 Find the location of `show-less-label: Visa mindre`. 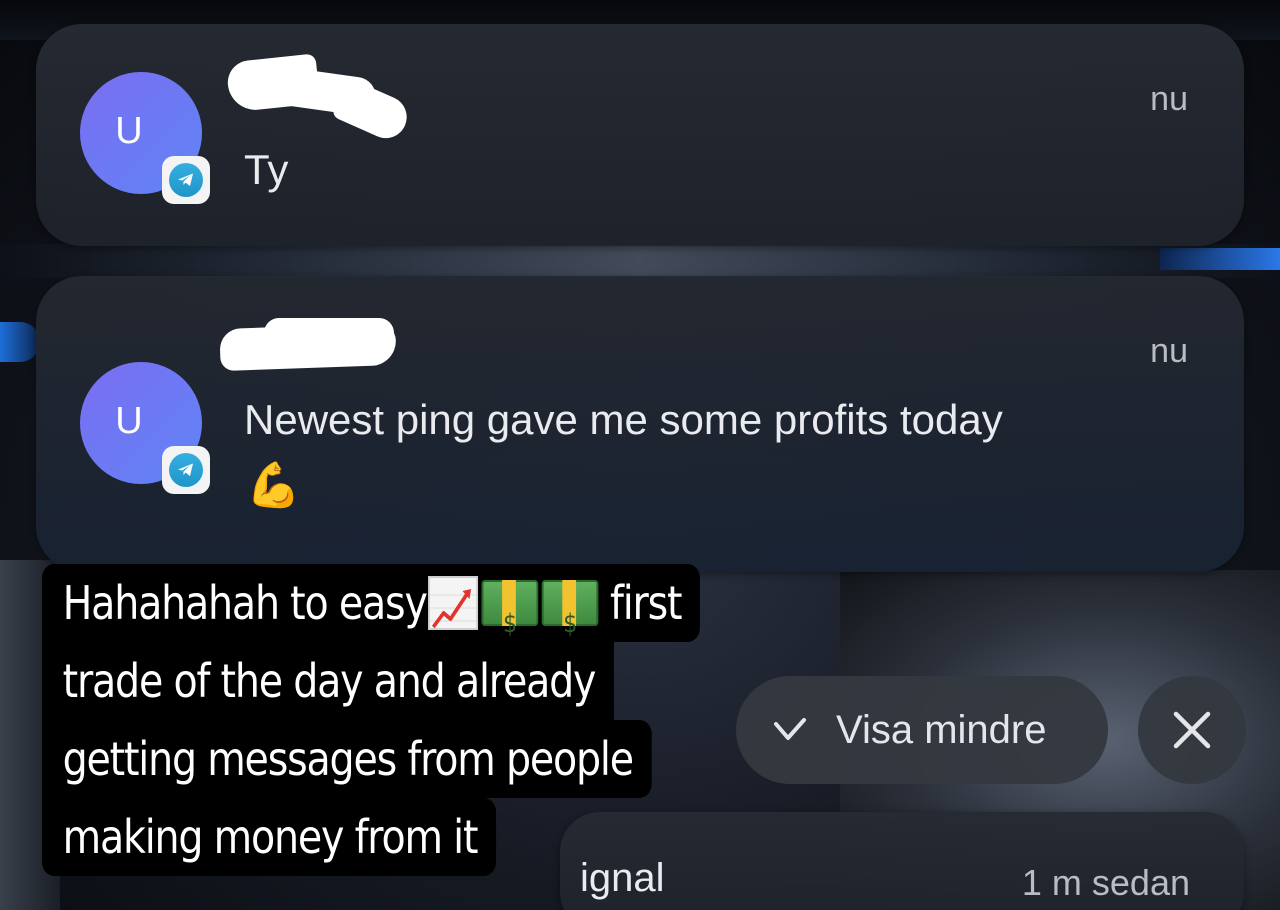

show-less-label: Visa mindre is located at coordinates (941, 730).